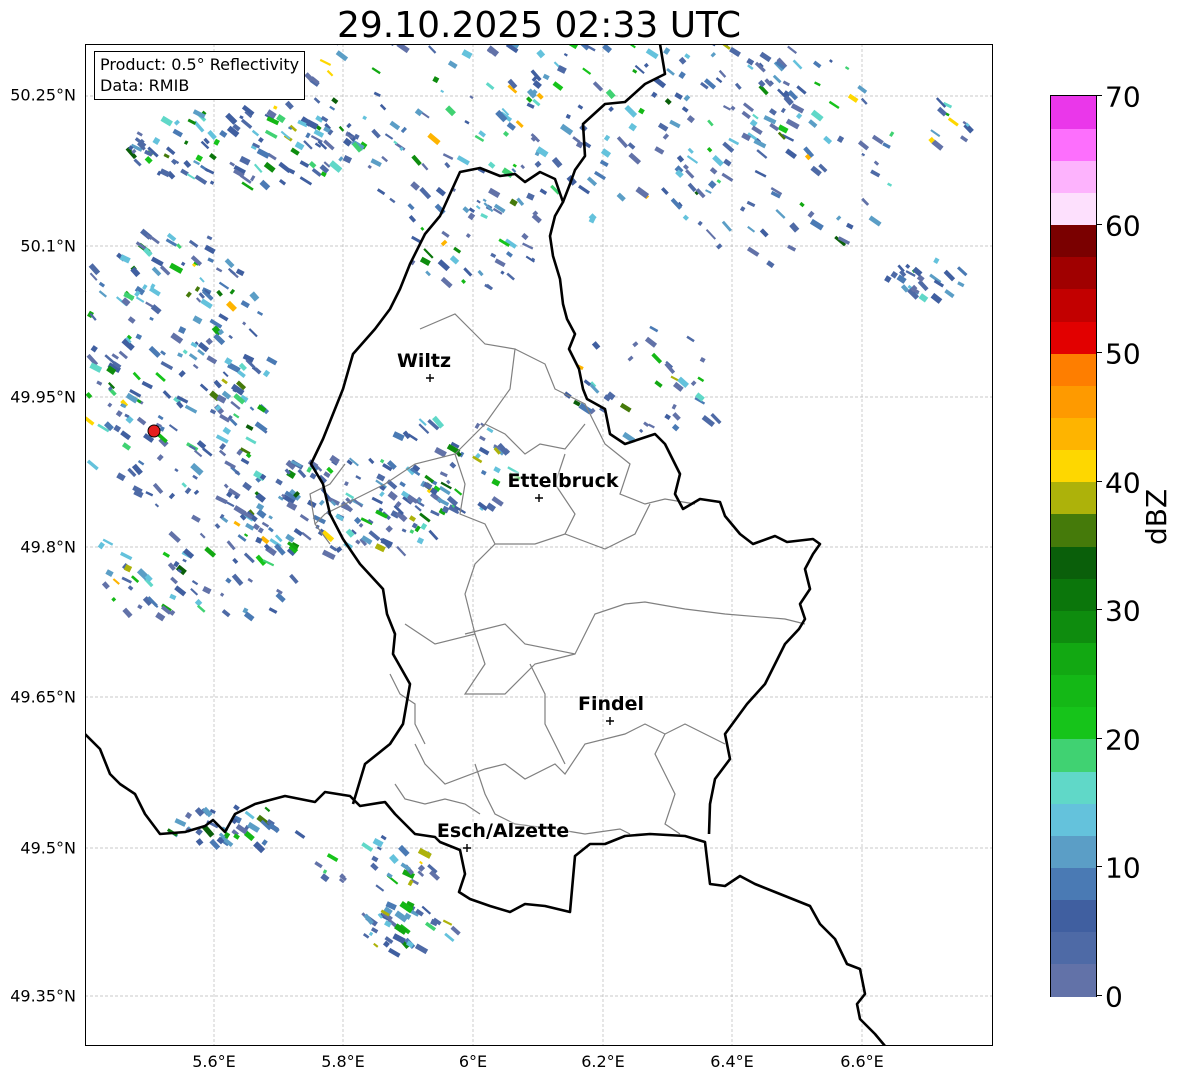 The width and height of the screenshot is (1184, 1081). Describe the element at coordinates (43, 397) in the screenshot. I see `lat-tick-label: 49.95°N` at that location.